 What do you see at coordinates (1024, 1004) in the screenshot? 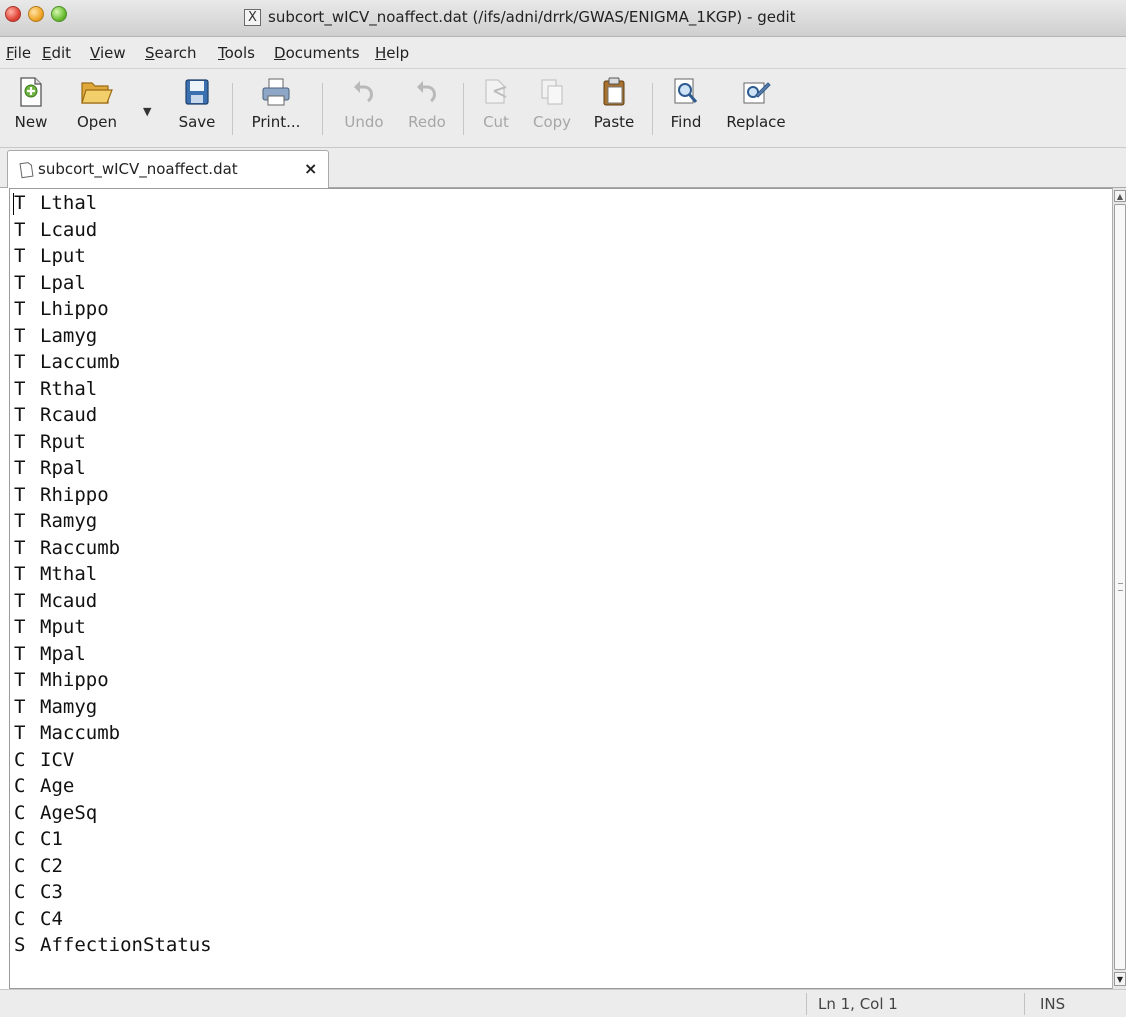
I see `status-separator` at bounding box center [1024, 1004].